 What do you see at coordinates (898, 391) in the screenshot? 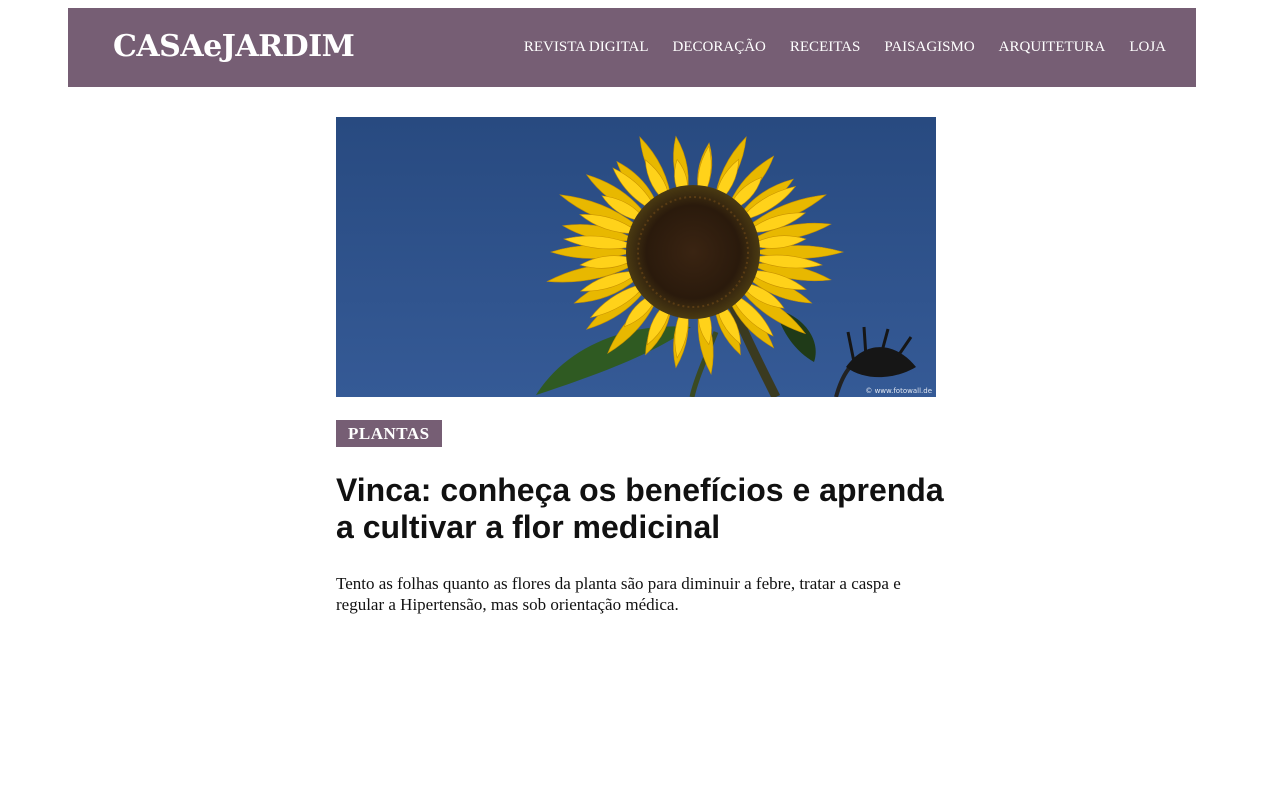
I see `image-watermark: © www.fotowall.de` at bounding box center [898, 391].